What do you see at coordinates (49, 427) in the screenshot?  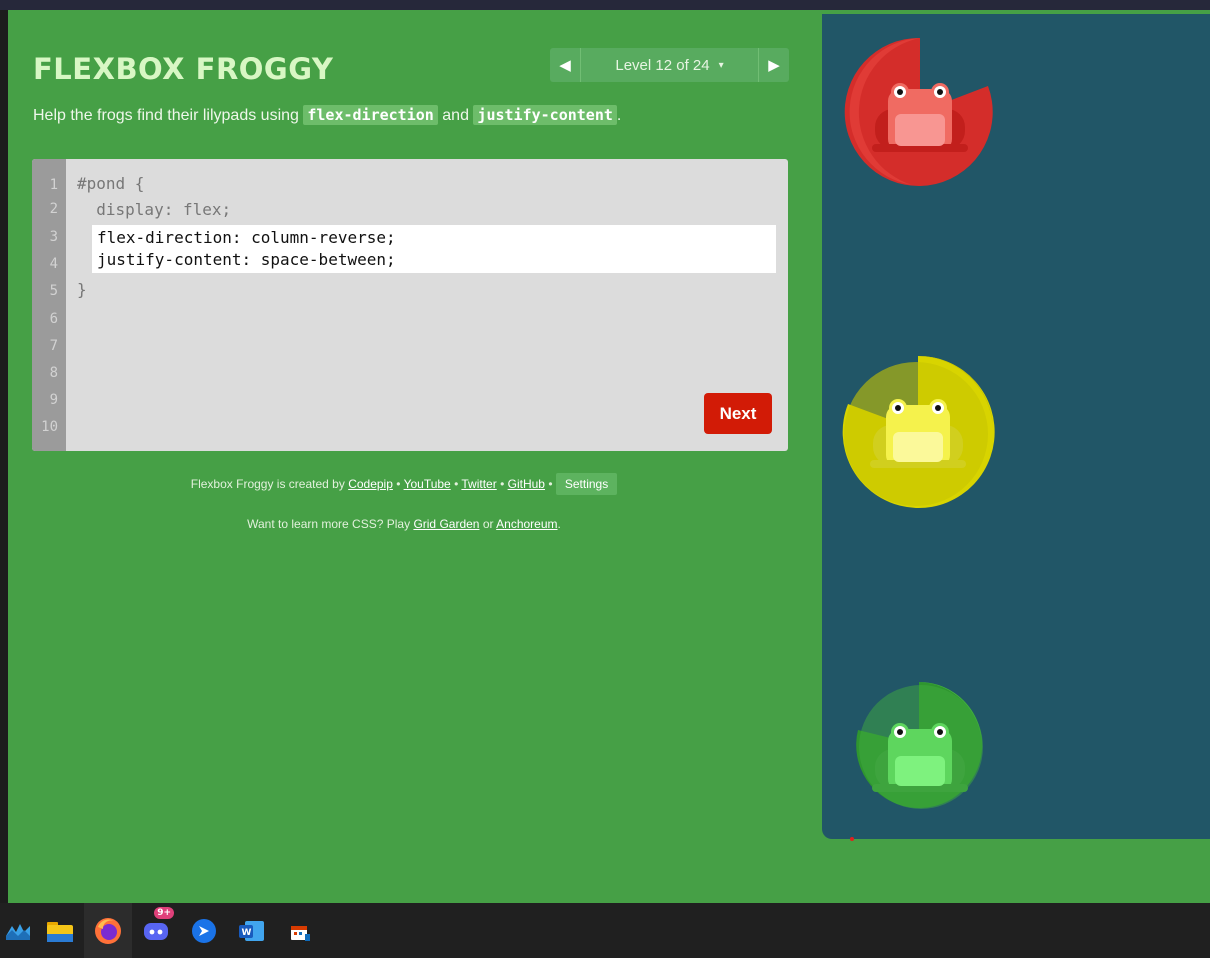 I see `line-number: 10` at bounding box center [49, 427].